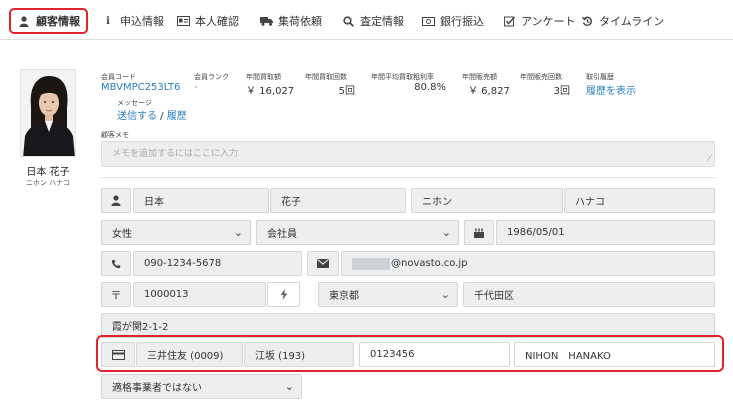  I want to click on highlight-bank-row, so click(410, 353).